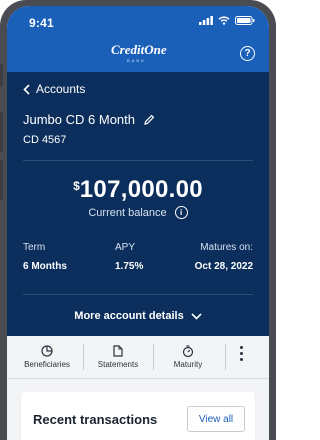 The image size is (320, 440). Describe the element at coordinates (45, 140) in the screenshot. I see `account-number: CD 4567` at that location.